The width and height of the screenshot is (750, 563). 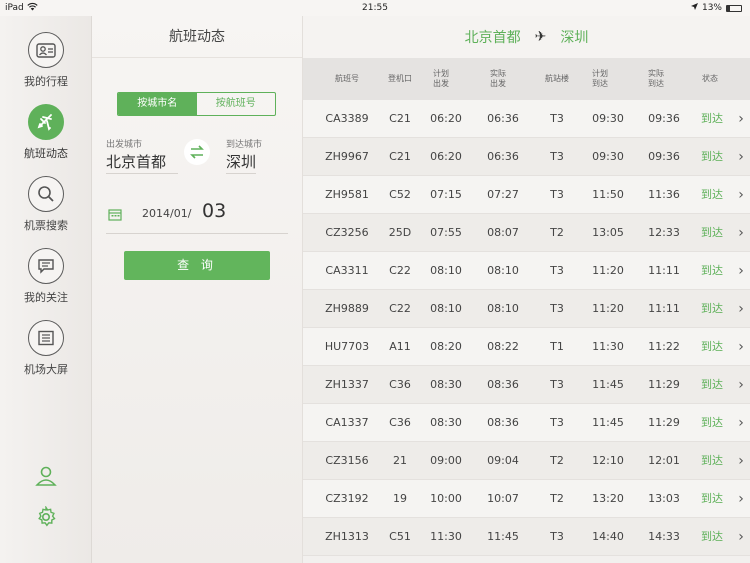 What do you see at coordinates (526, 271) in the screenshot?
I see `table-row: CA3311 C22 08:10 08:10 T3 11:20 11:11 到达 ›` at bounding box center [526, 271].